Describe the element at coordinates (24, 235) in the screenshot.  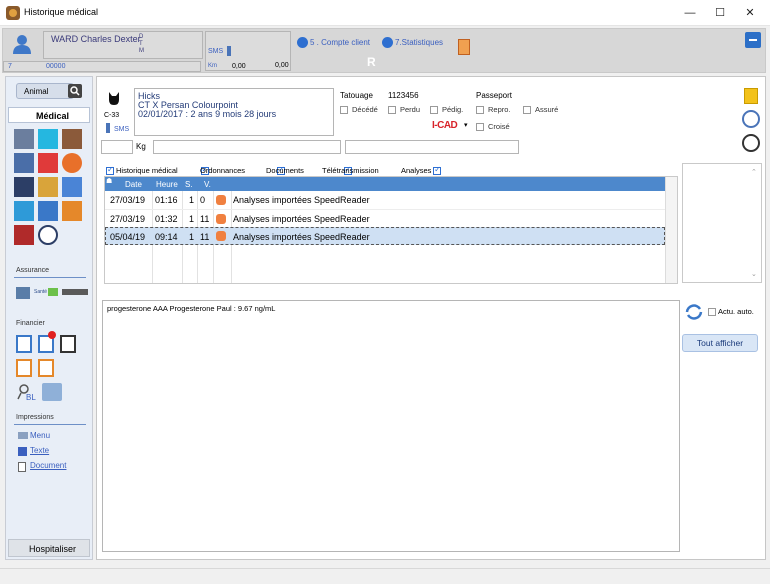
I see `pet-id-icon` at that location.